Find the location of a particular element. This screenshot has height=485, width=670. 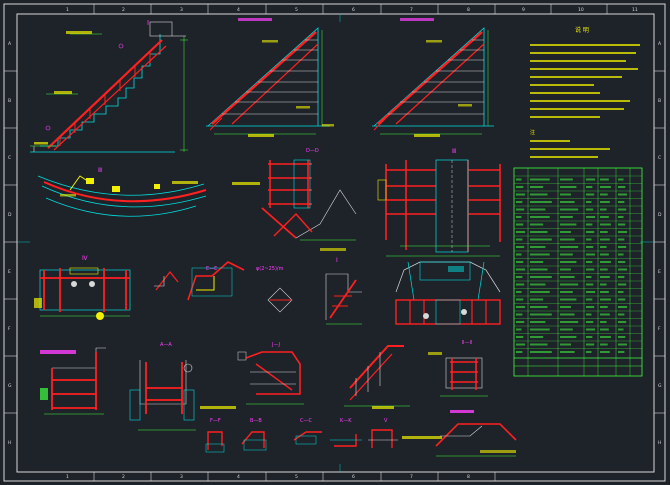

view-label: Ⅰ is located at coordinates (337, 260).